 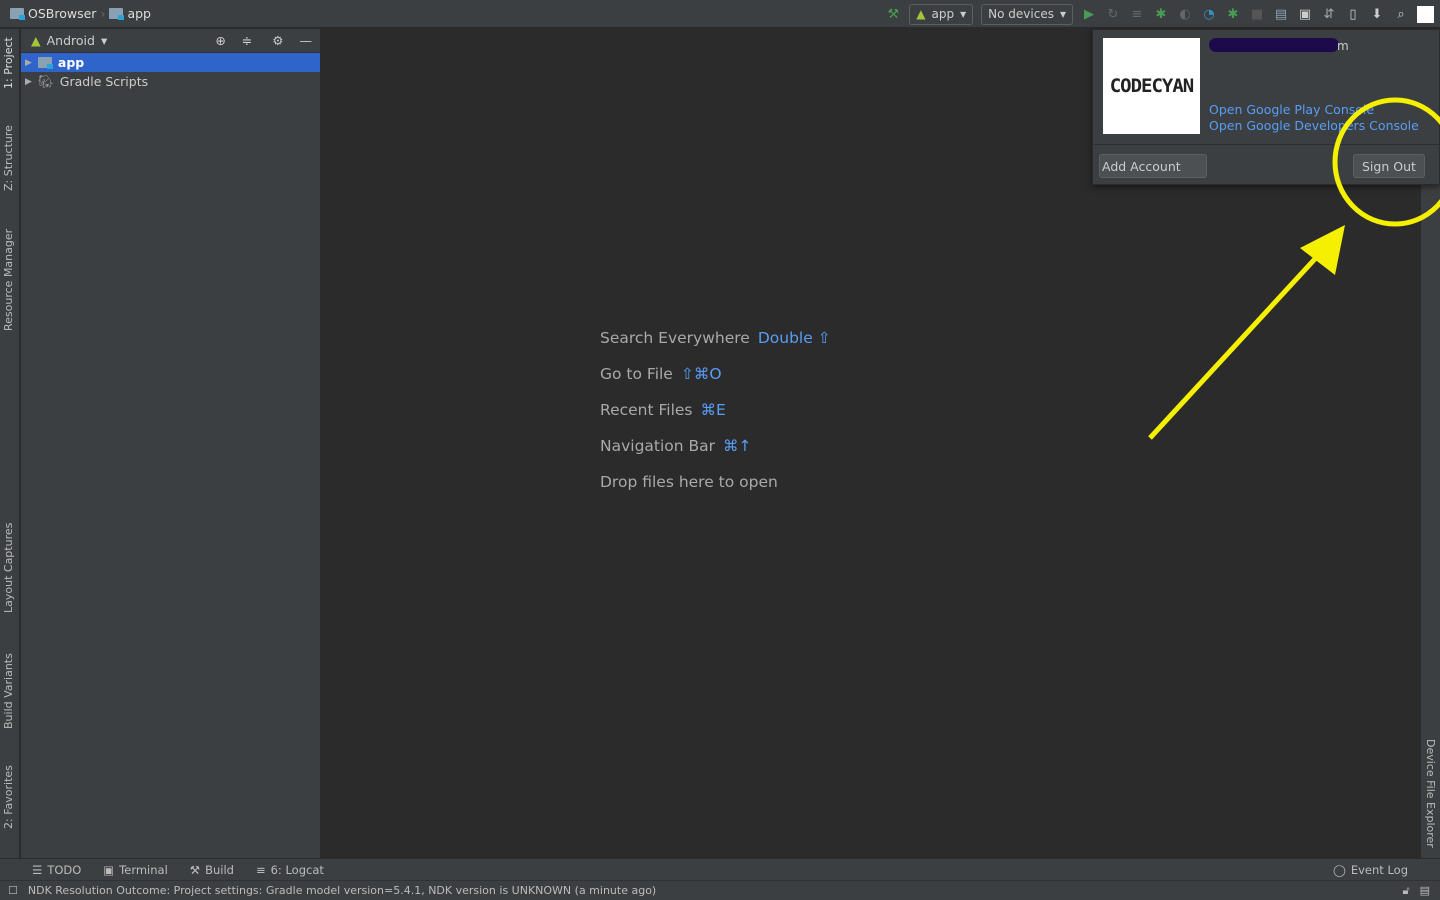 What do you see at coordinates (1185, 14) in the screenshot?
I see `coverage-icon: ◐` at bounding box center [1185, 14].